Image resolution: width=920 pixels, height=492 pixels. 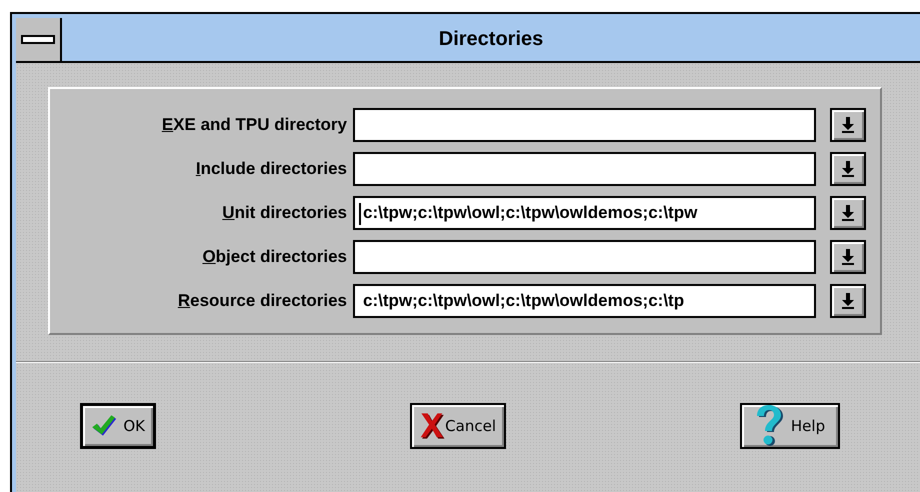 I want to click on window-title: Directories, so click(x=491, y=39).